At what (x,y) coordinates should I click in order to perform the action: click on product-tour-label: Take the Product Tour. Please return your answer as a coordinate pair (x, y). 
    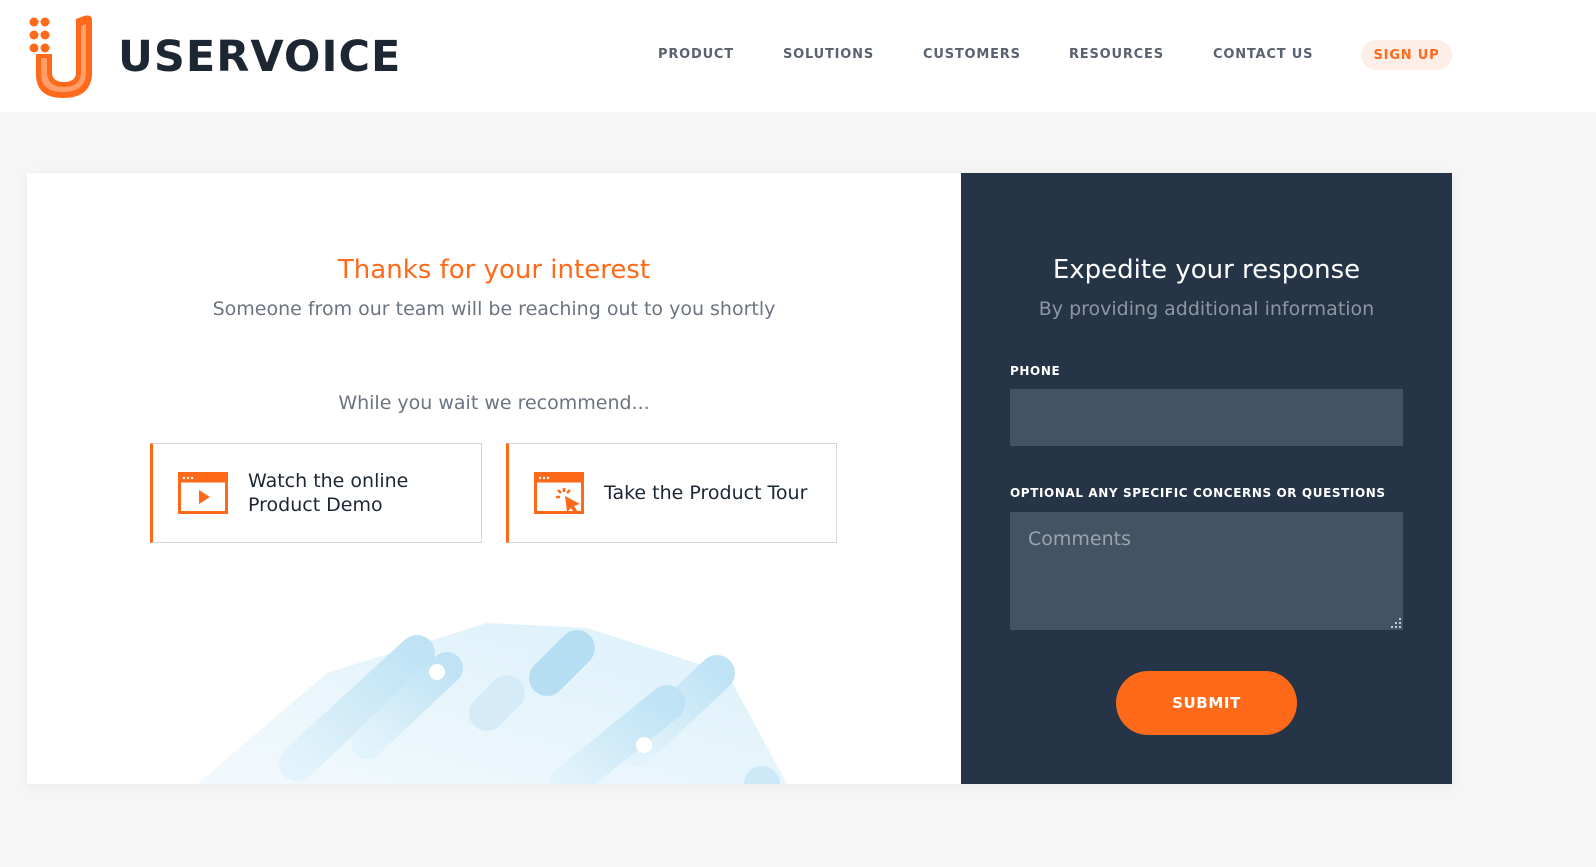
    Looking at the image, I should click on (706, 493).